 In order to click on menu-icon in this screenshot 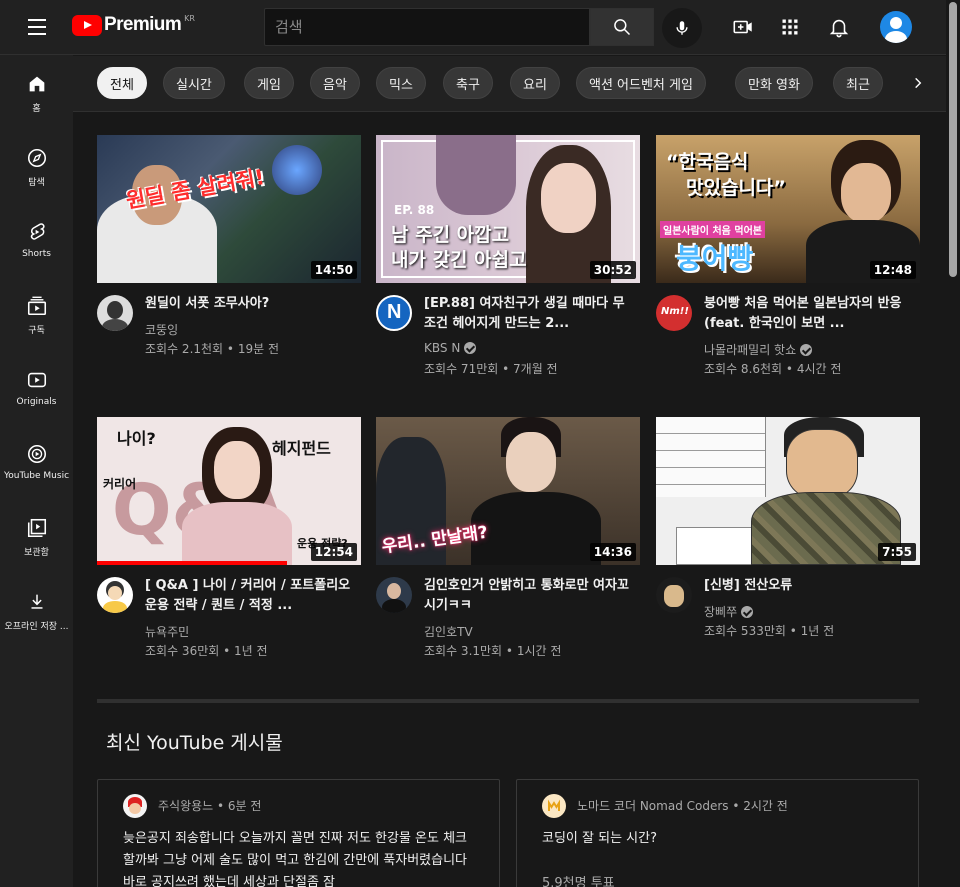, I will do `click(37, 27)`.